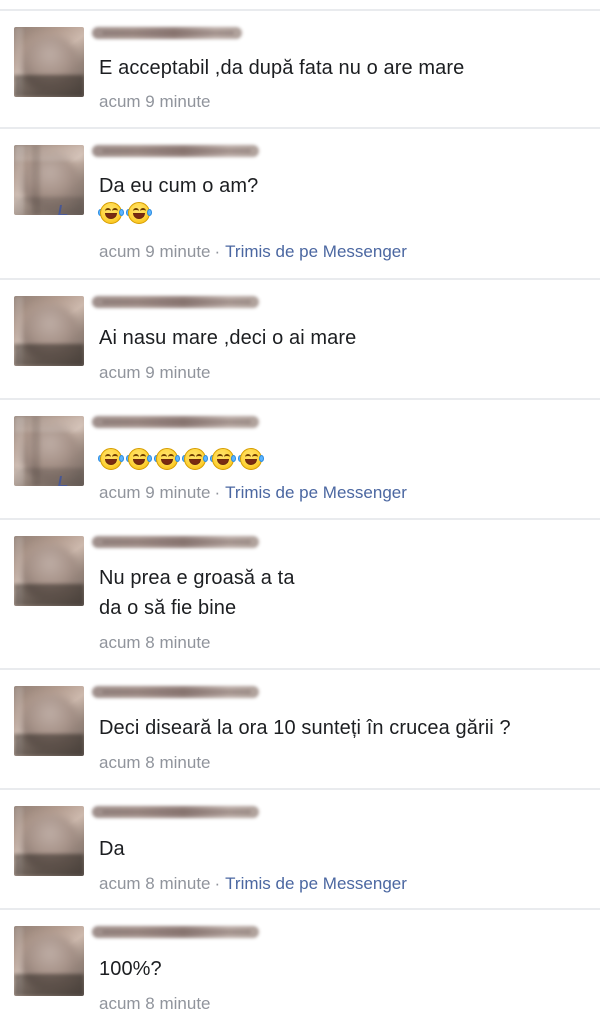 Image resolution: width=600 pixels, height=1026 pixels. I want to click on comment-meta-6: acum 8 minute, so click(155, 763).